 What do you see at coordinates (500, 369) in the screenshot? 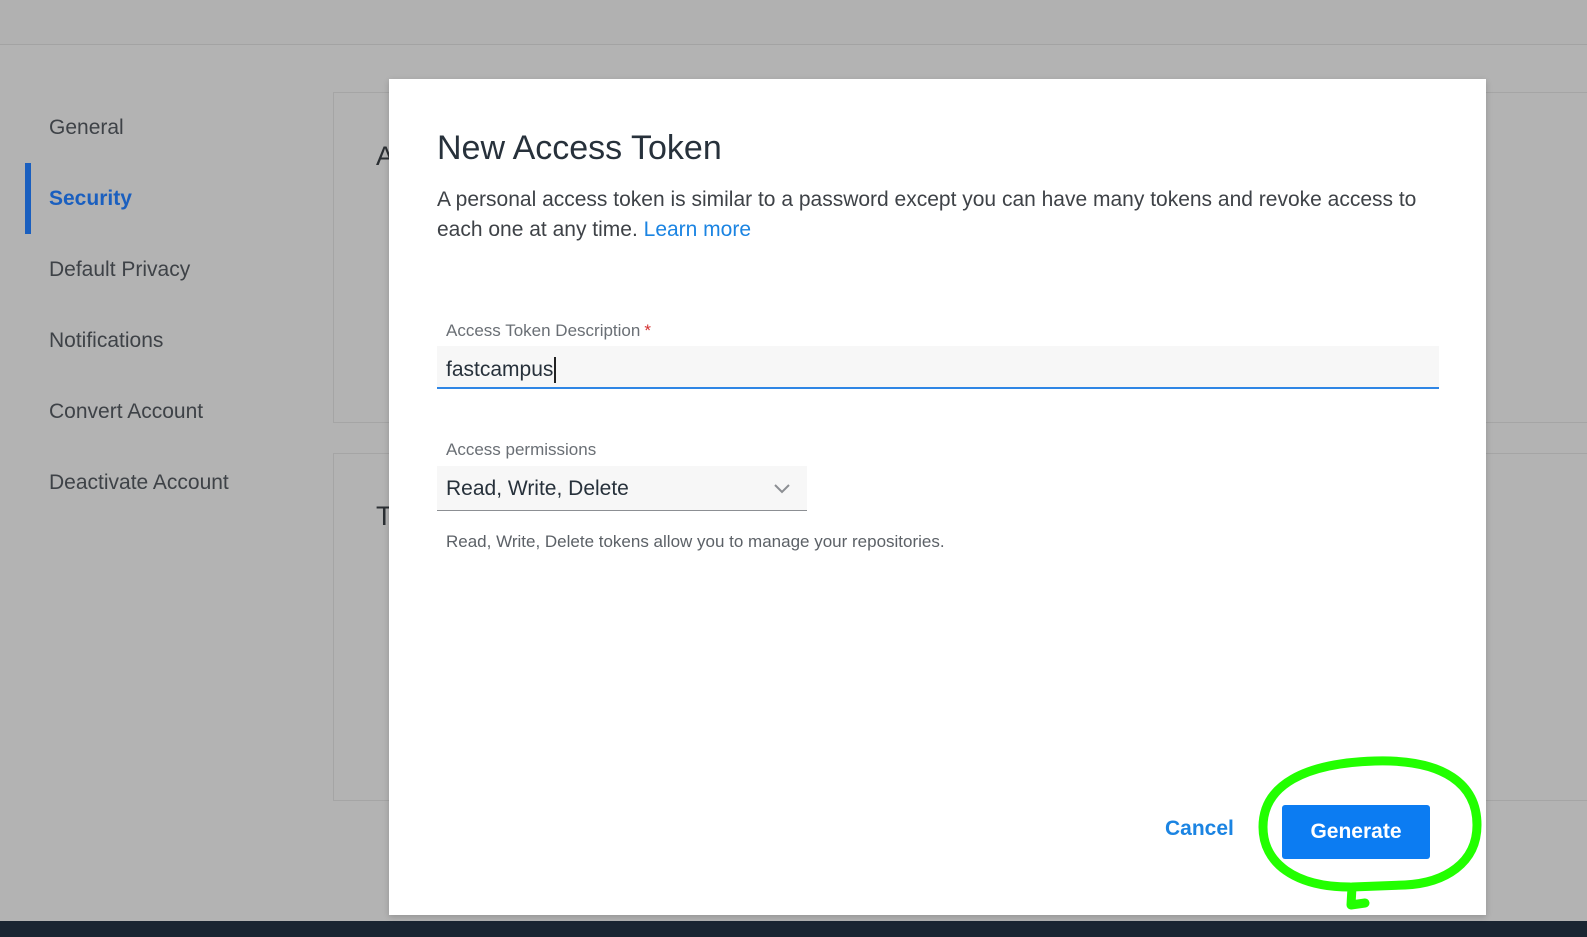
I see `input-value: fastcampus` at bounding box center [500, 369].